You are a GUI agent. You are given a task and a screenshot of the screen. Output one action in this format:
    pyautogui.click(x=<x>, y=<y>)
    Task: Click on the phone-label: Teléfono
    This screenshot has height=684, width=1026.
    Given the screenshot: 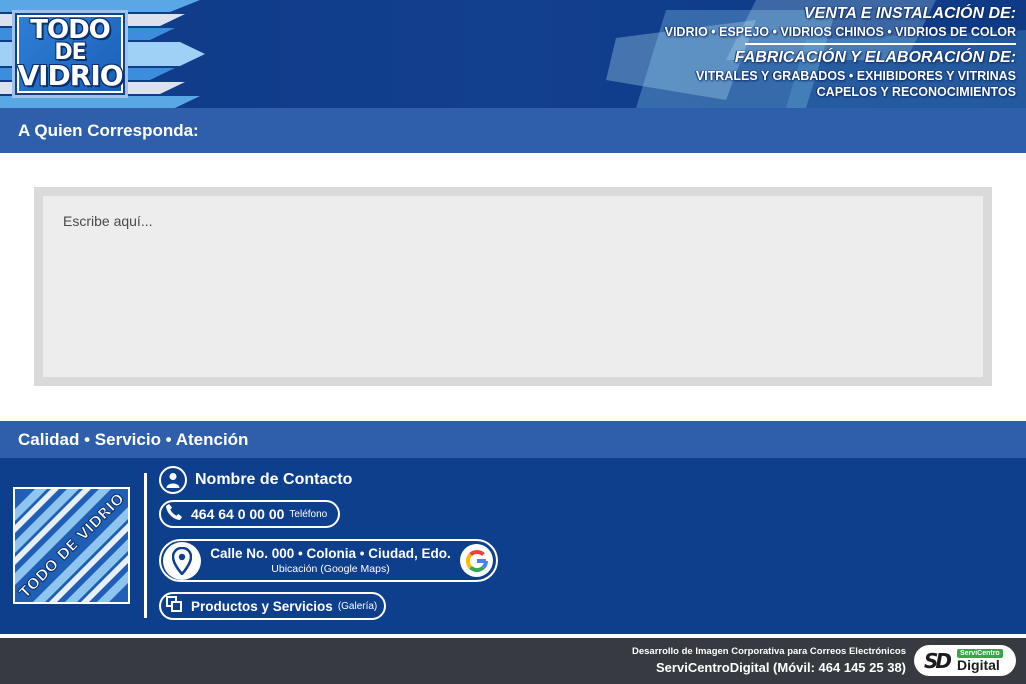 What is the action you would take?
    pyautogui.click(x=308, y=514)
    